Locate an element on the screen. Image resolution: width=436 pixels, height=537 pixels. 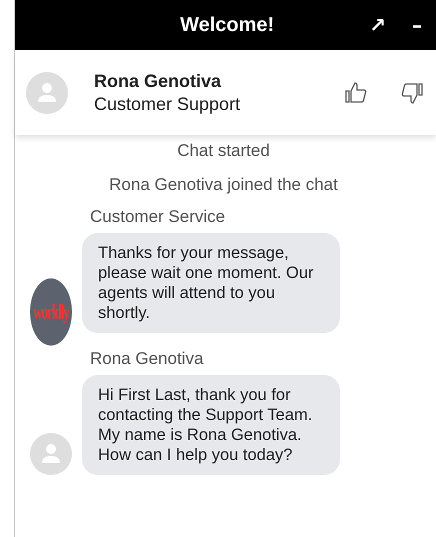
agent-name: Rona Genotiva is located at coordinates (158, 81).